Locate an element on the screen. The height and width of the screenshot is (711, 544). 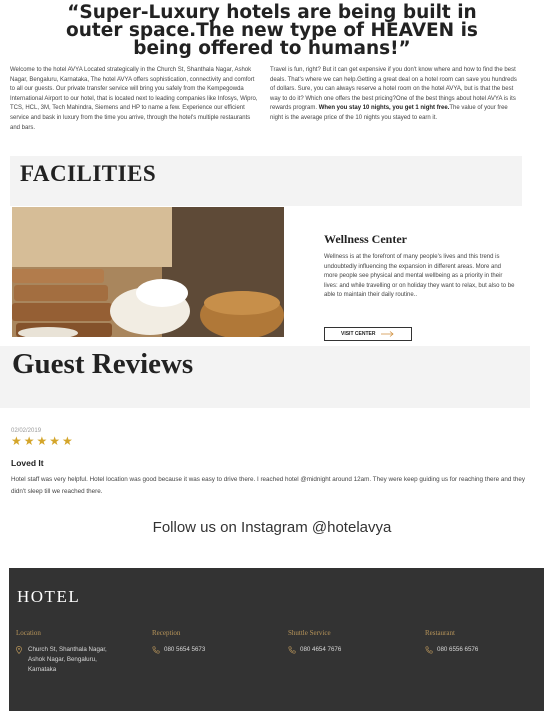
footer-column-reception: Reception 080 5654 5673 is located at coordinates (212, 643).